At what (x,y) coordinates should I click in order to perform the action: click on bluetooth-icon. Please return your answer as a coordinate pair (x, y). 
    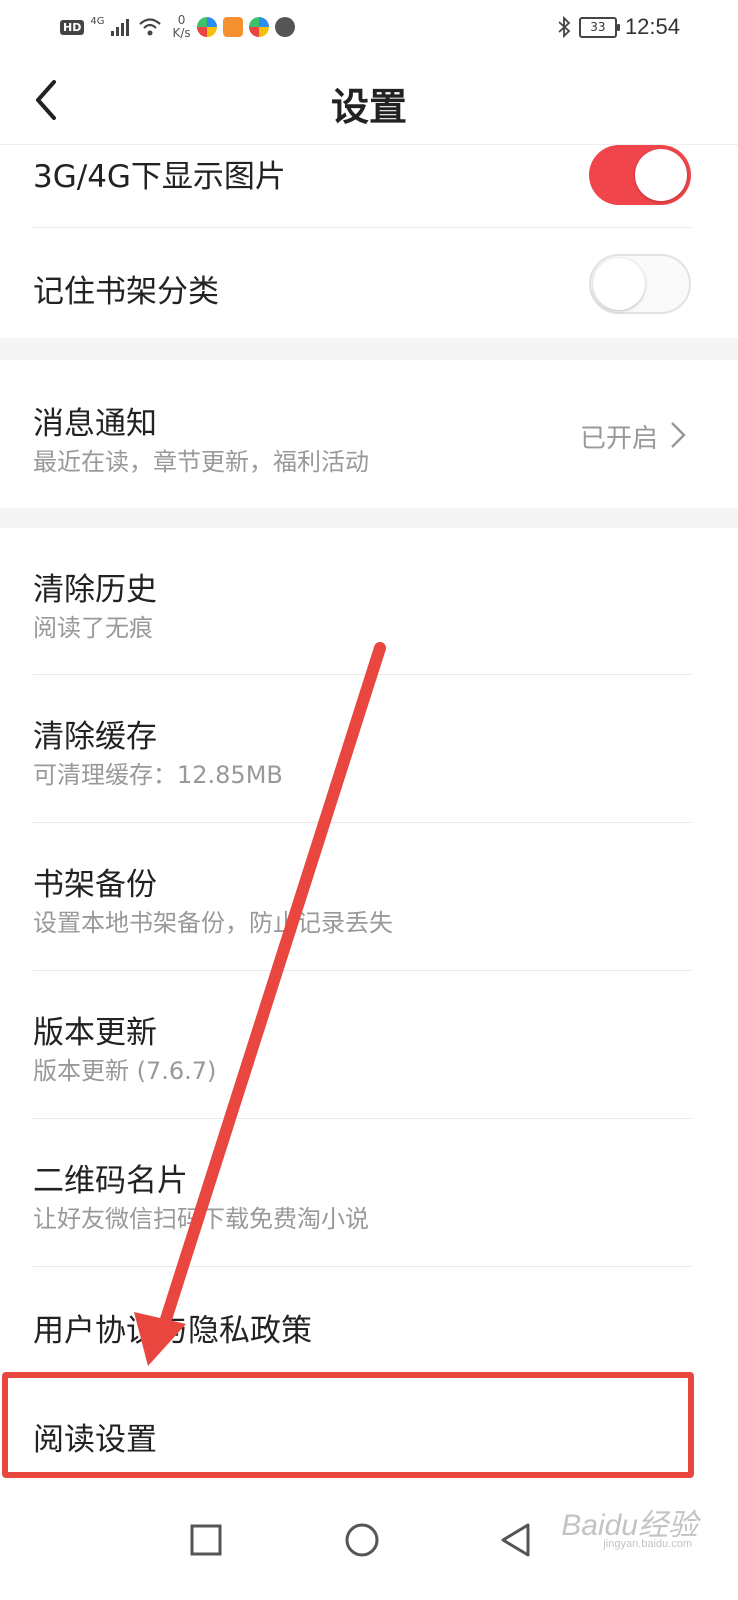
    Looking at the image, I should click on (564, 27).